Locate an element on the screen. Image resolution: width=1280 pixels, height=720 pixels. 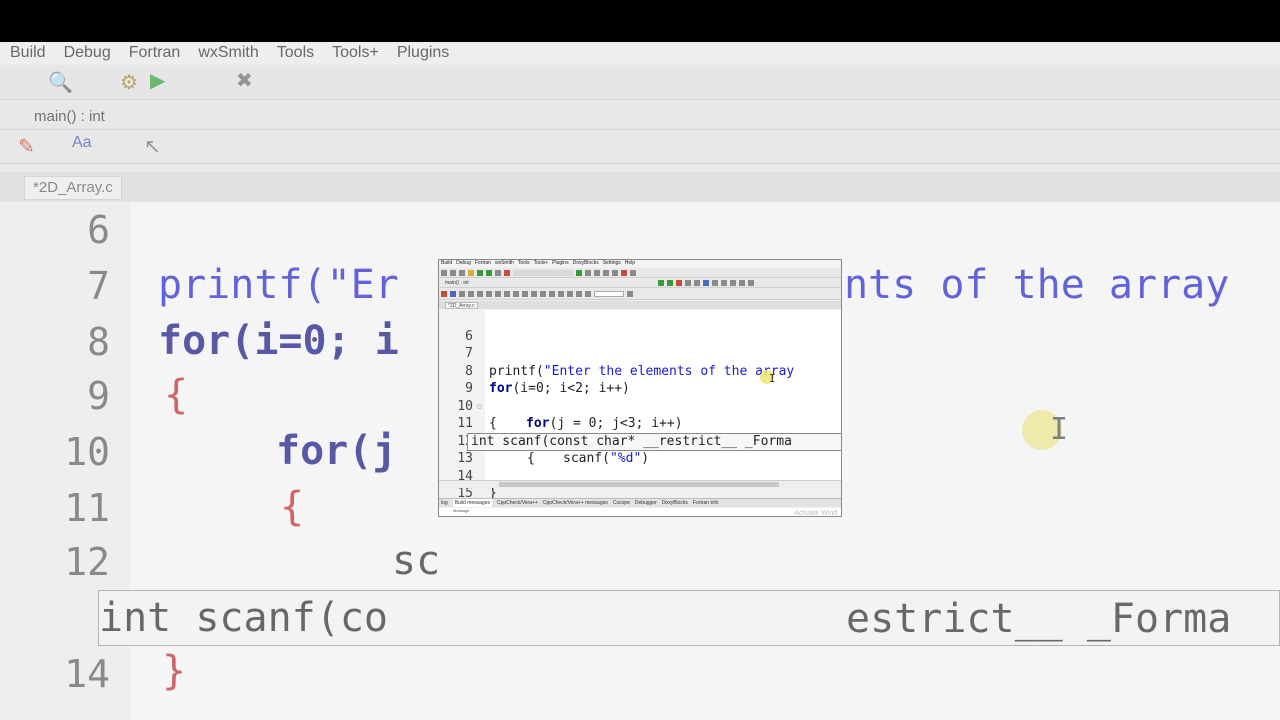
regex-icon is located at coordinates (462, 293).